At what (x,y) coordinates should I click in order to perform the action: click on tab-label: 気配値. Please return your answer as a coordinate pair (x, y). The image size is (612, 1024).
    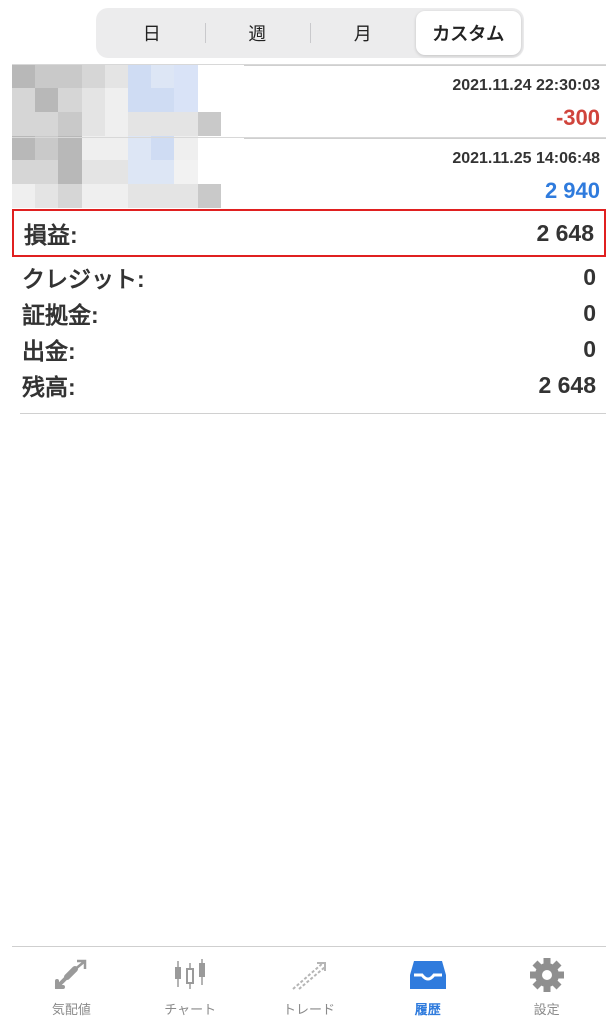
    Looking at the image, I should click on (71, 1010).